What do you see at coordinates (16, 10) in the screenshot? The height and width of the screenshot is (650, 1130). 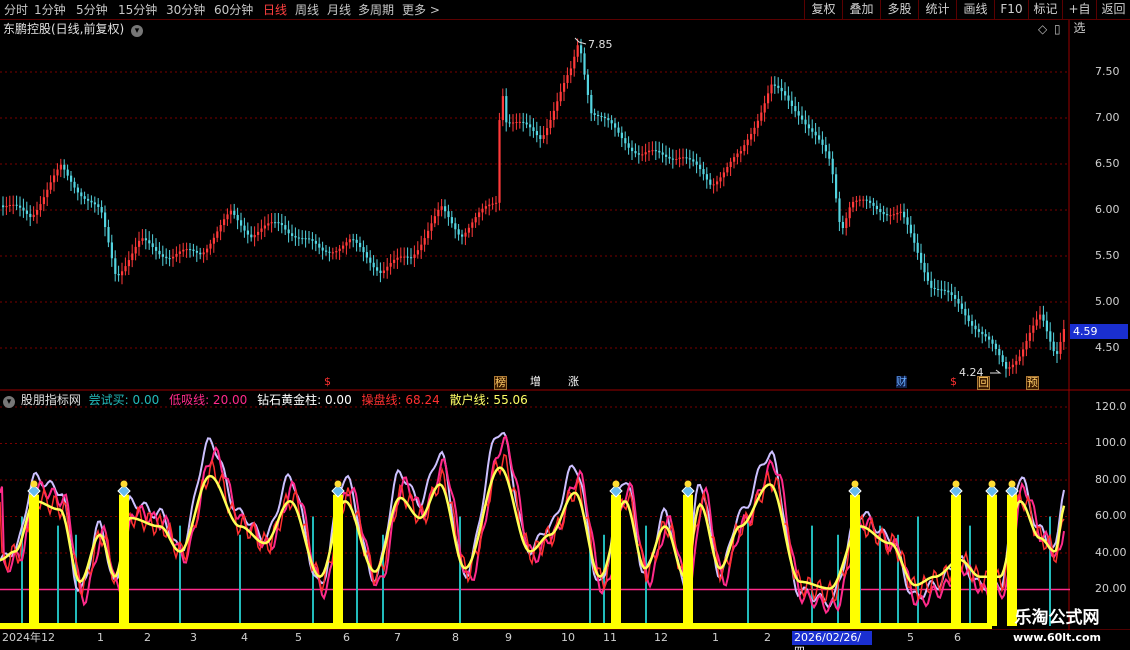 I see `period-tab-timeshare: 分时` at bounding box center [16, 10].